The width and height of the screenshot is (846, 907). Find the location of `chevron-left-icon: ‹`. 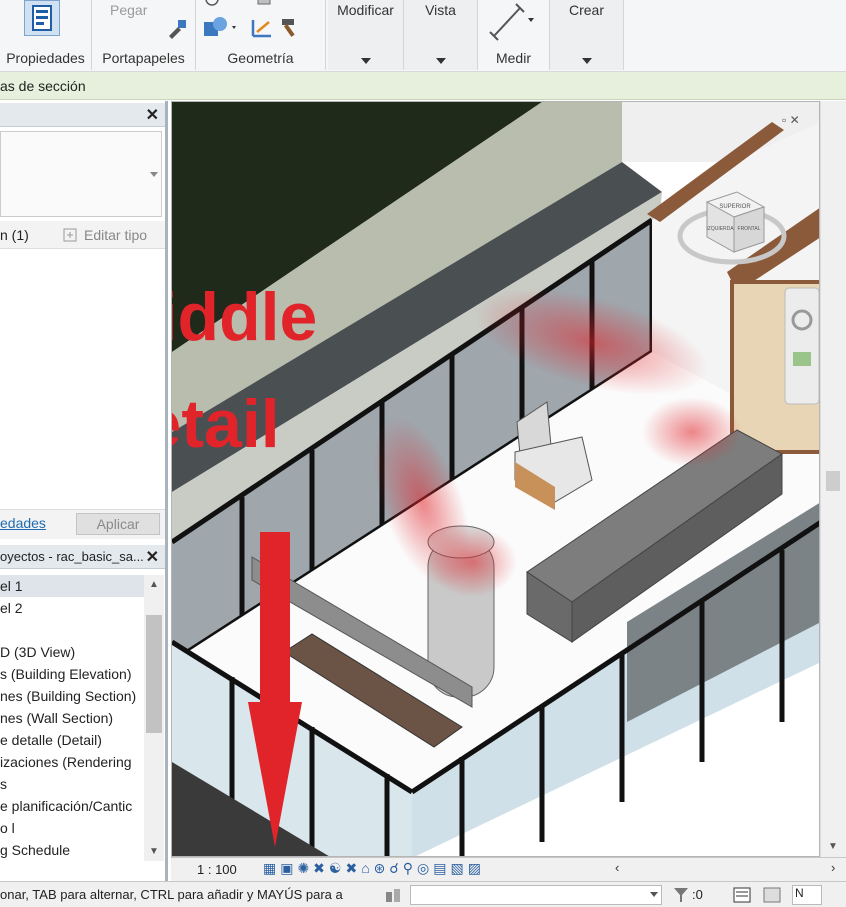

chevron-left-icon: ‹ is located at coordinates (617, 867).